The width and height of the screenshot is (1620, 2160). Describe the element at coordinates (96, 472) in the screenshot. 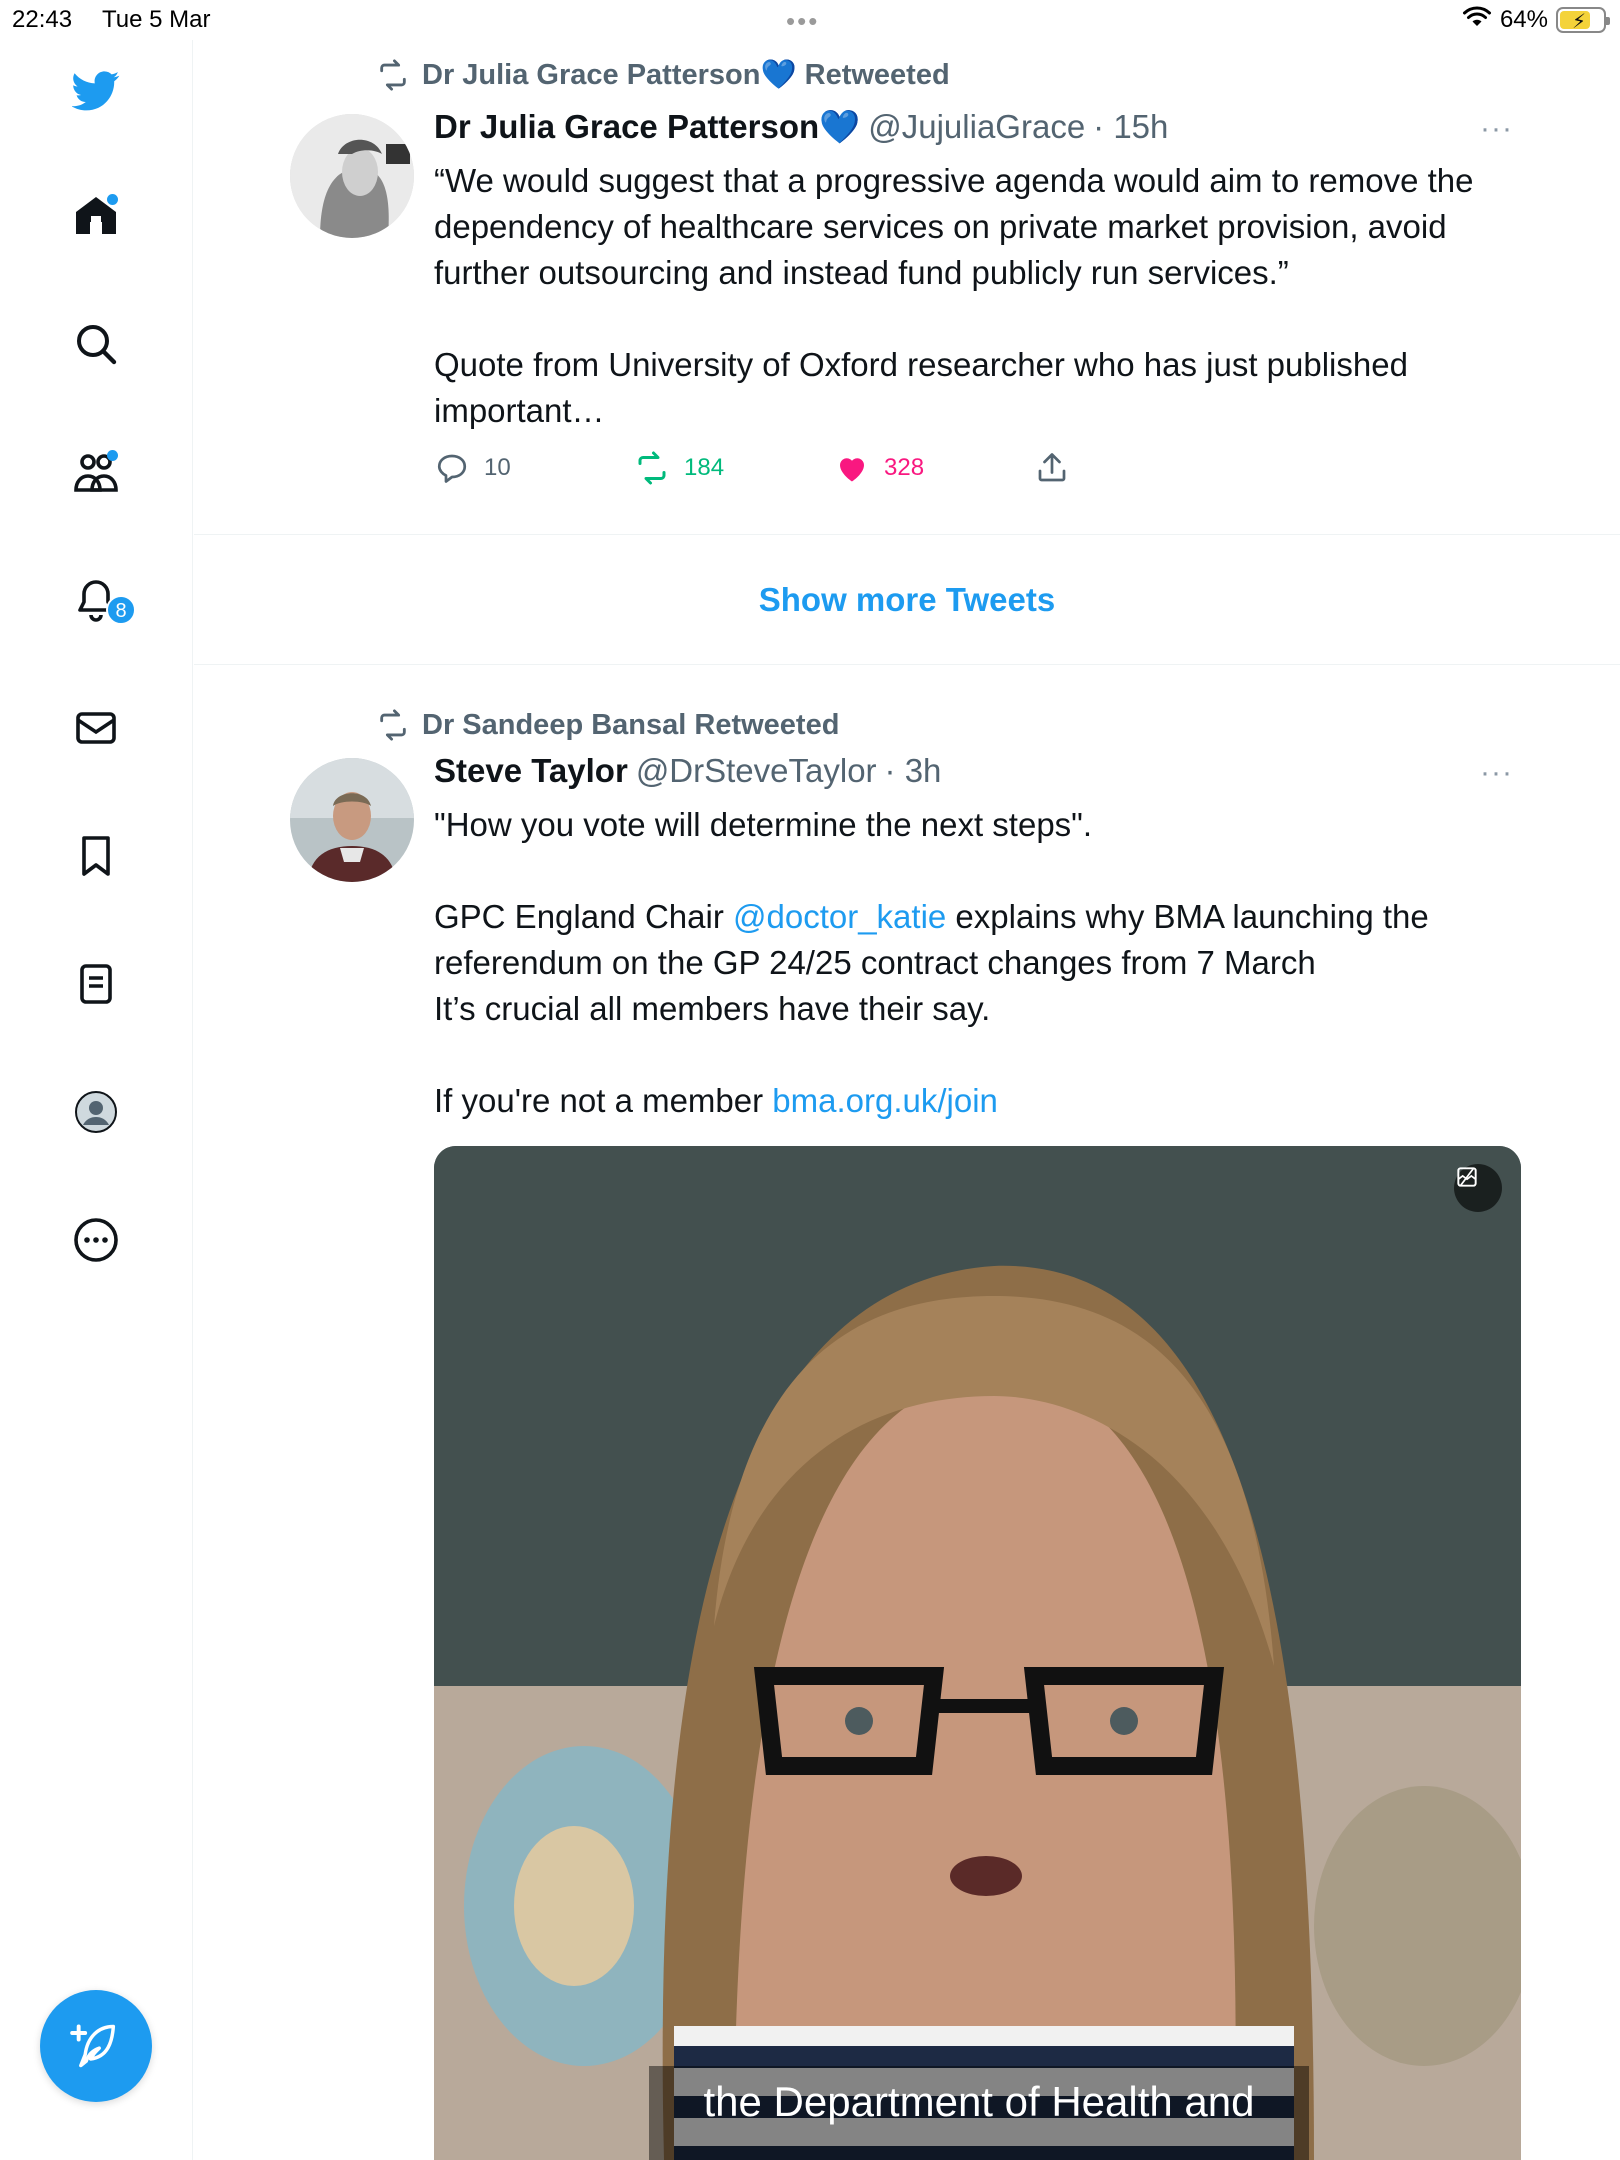

I see `communities-icon` at that location.